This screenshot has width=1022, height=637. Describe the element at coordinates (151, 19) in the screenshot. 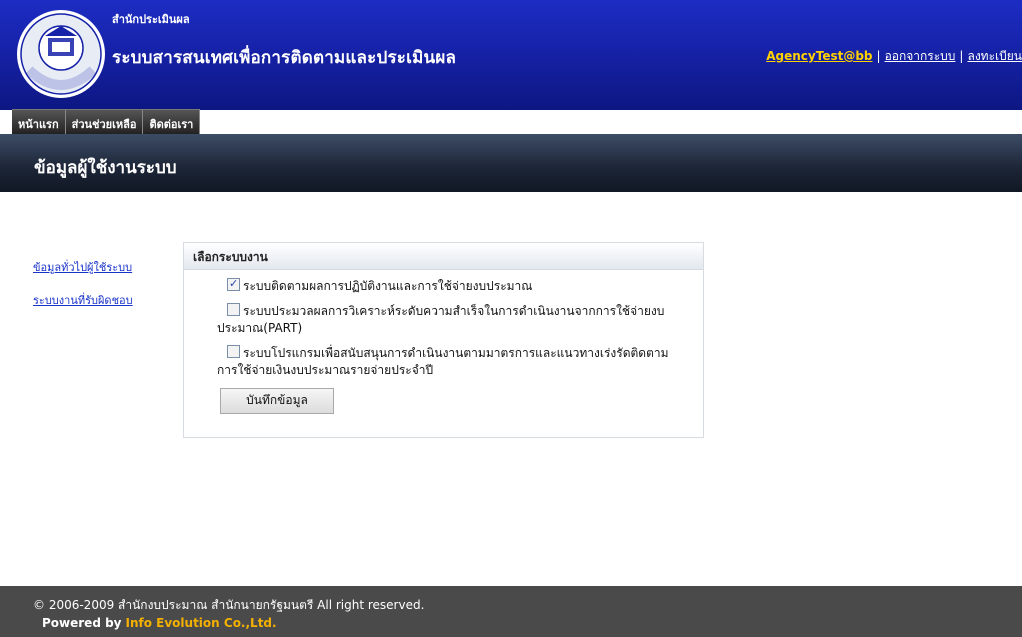

I see `org-name: สำนักประเมินผล` at that location.